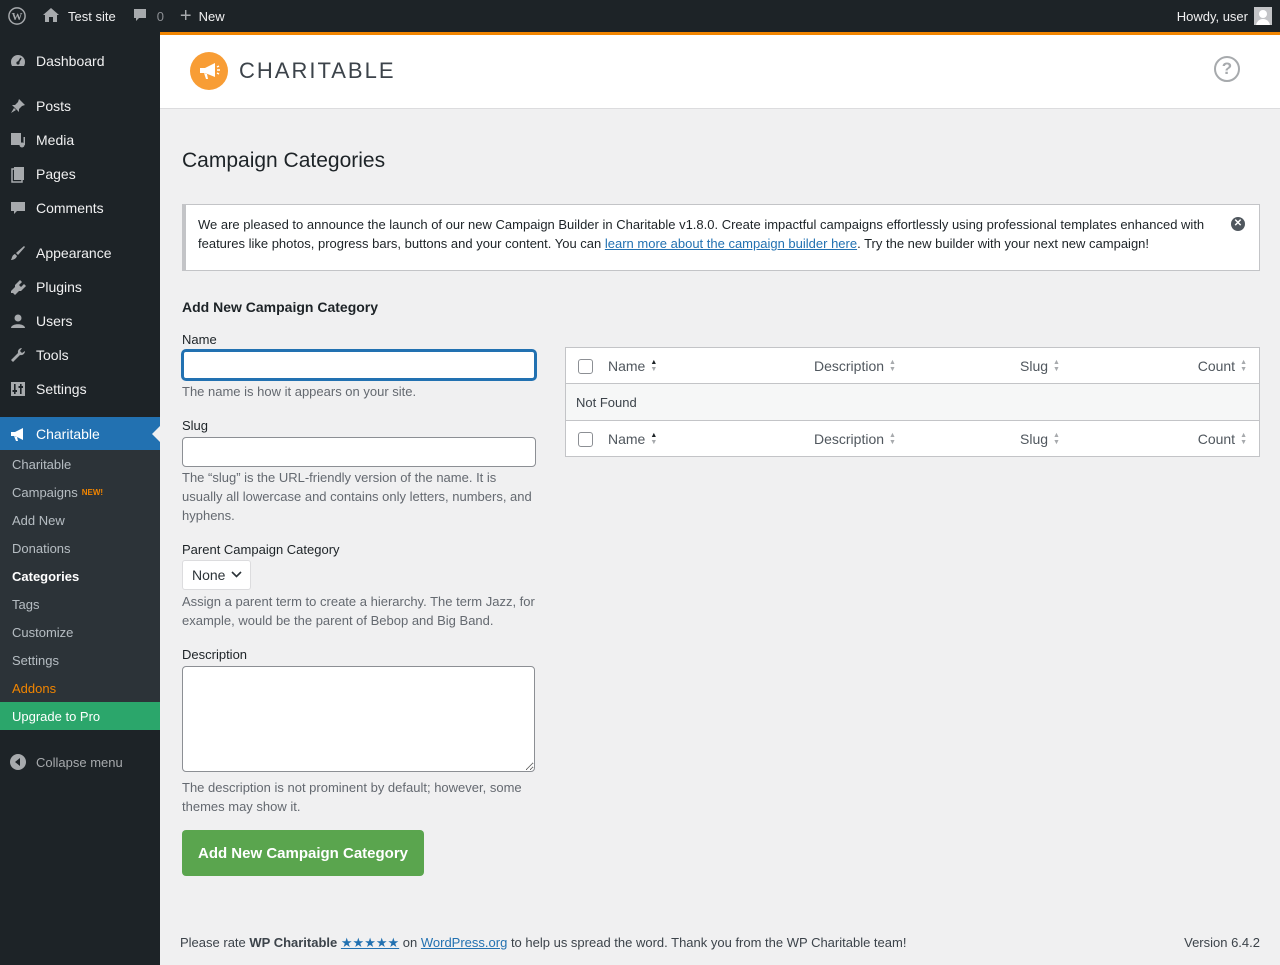  Describe the element at coordinates (215, 942) in the screenshot. I see `footer-text-before: Please rate` at that location.